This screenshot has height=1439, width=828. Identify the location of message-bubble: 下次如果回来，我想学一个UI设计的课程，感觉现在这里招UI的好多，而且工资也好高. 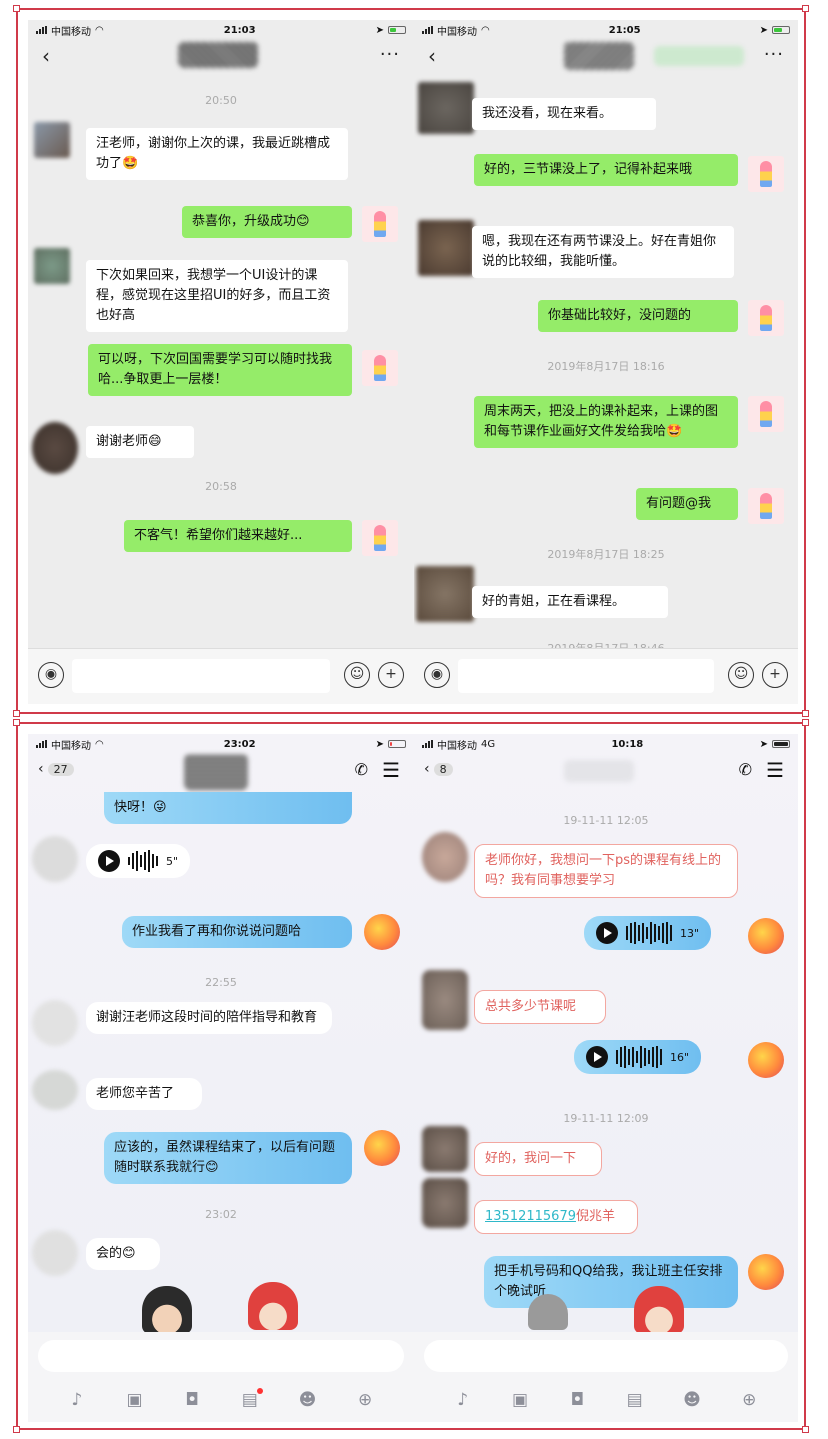
(217, 296).